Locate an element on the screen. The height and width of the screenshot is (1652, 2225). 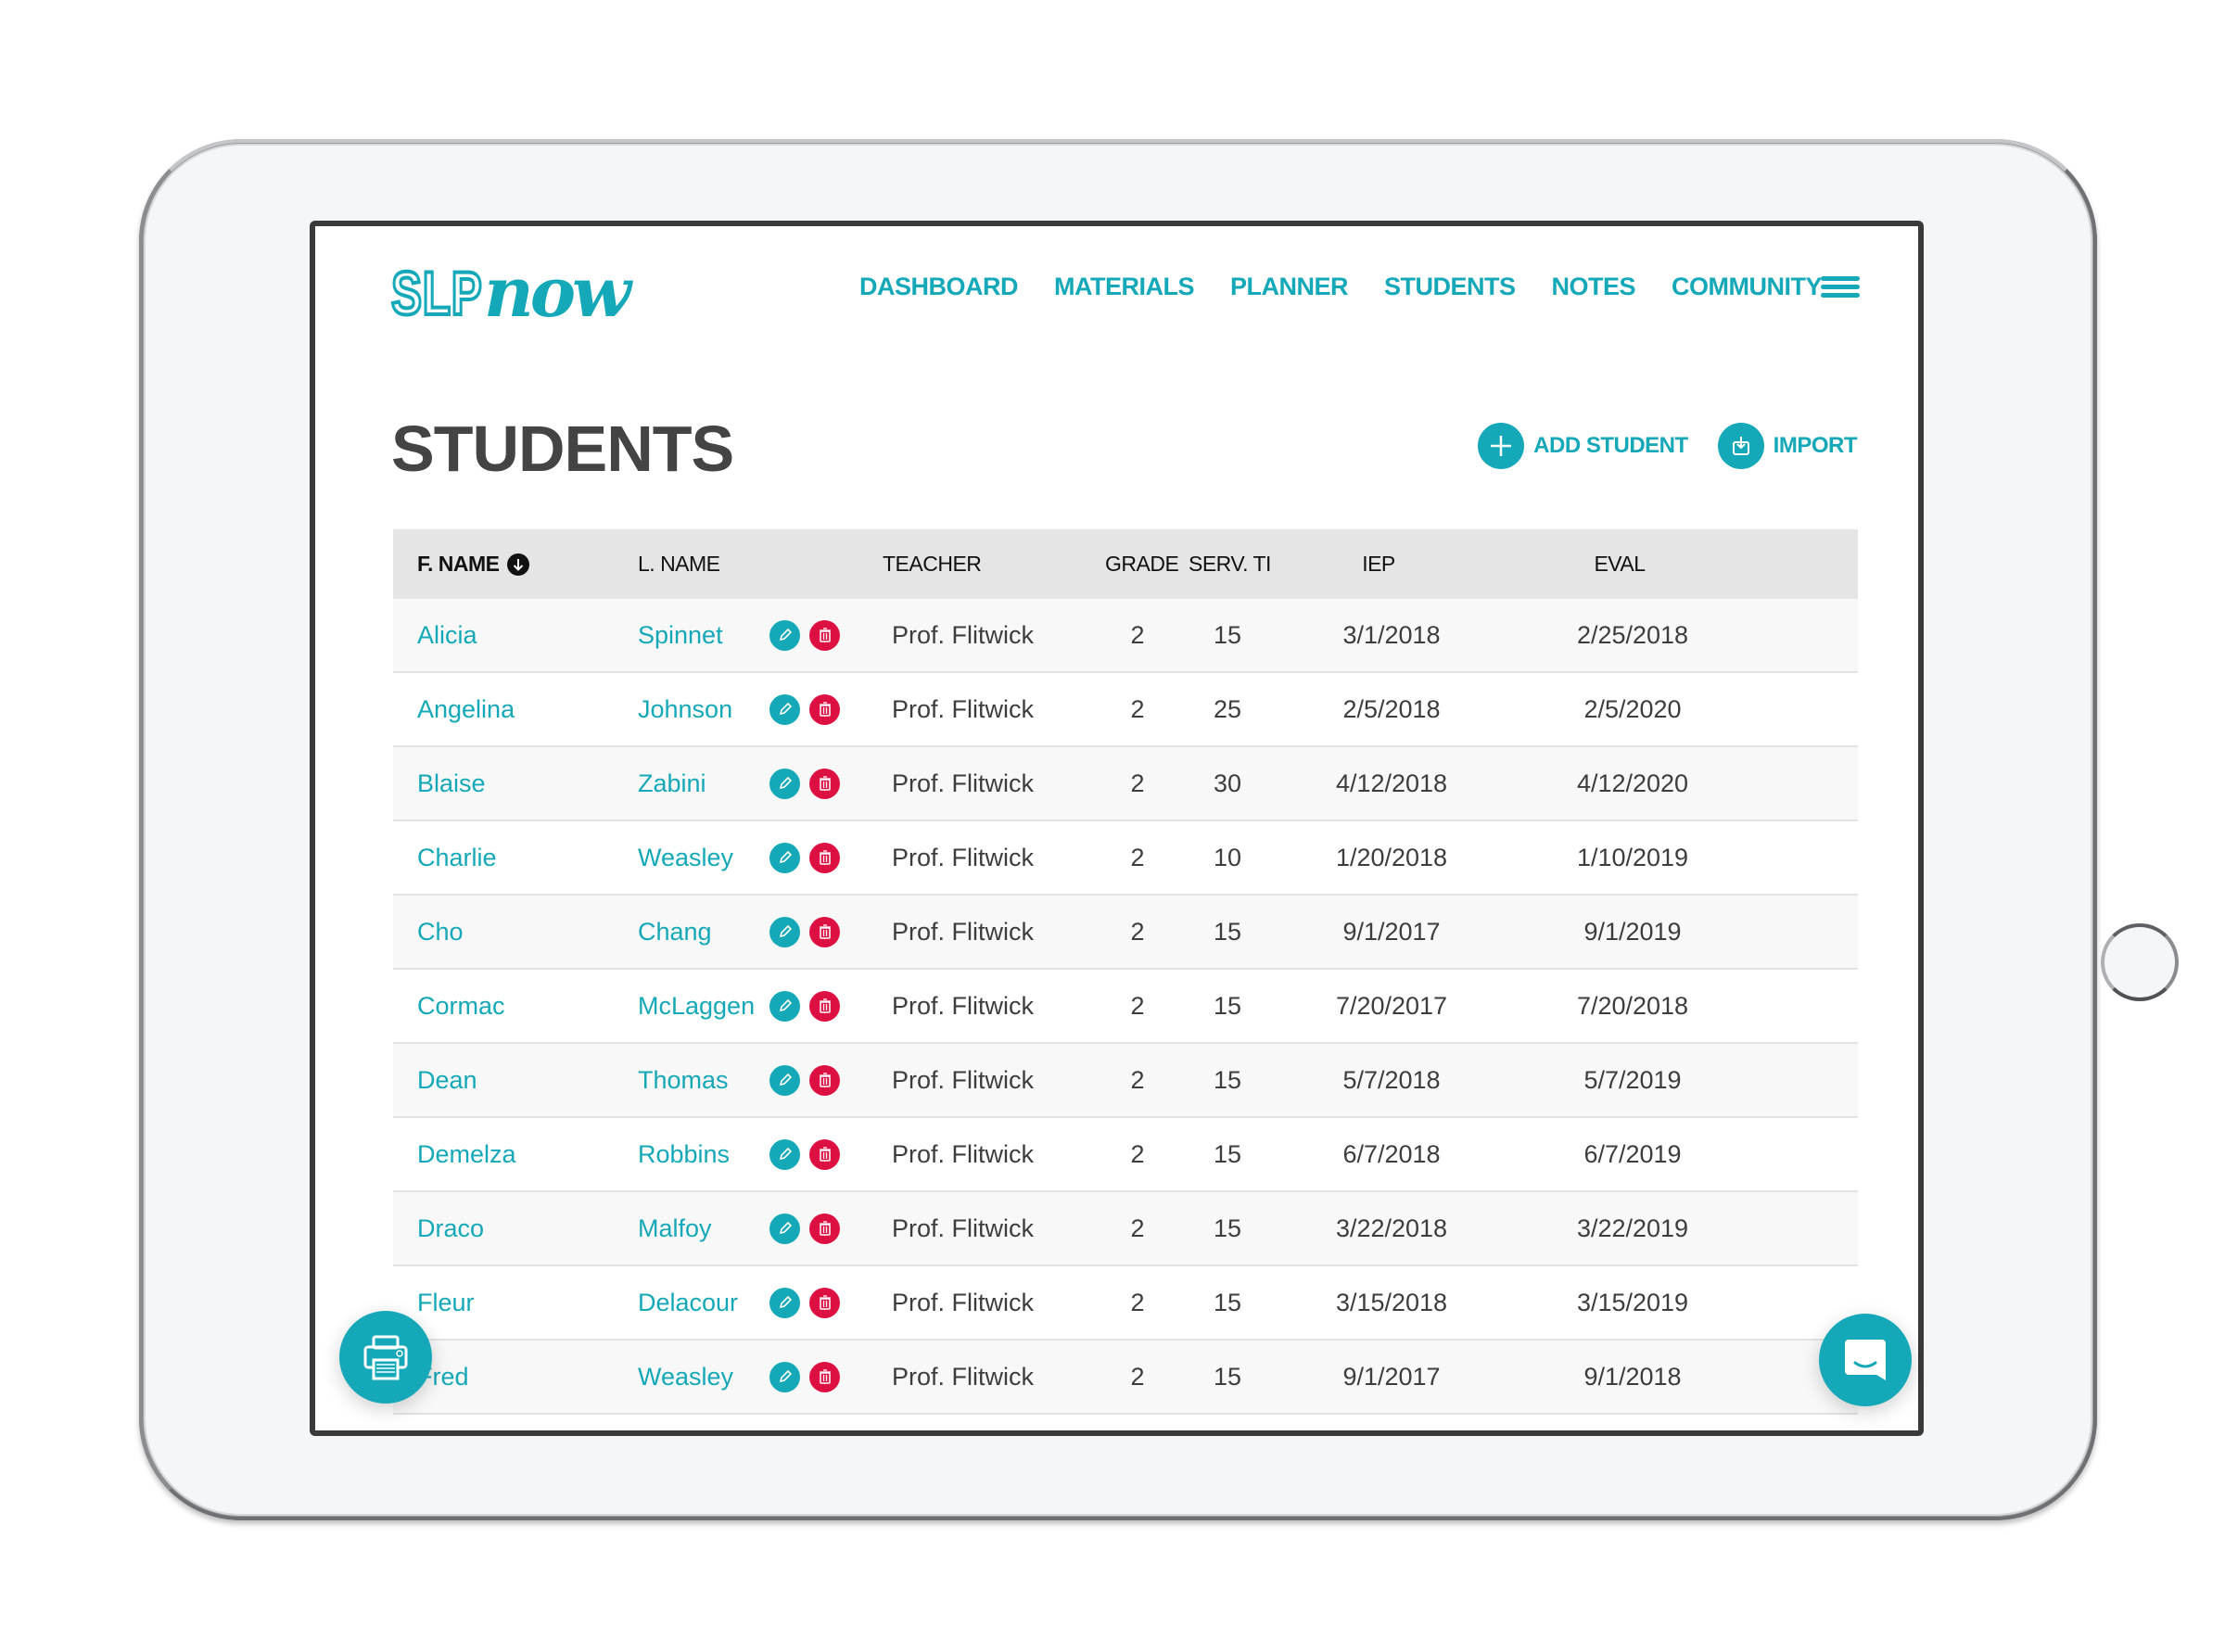
student-first-name: Cormac is located at coordinates (515, 1006).